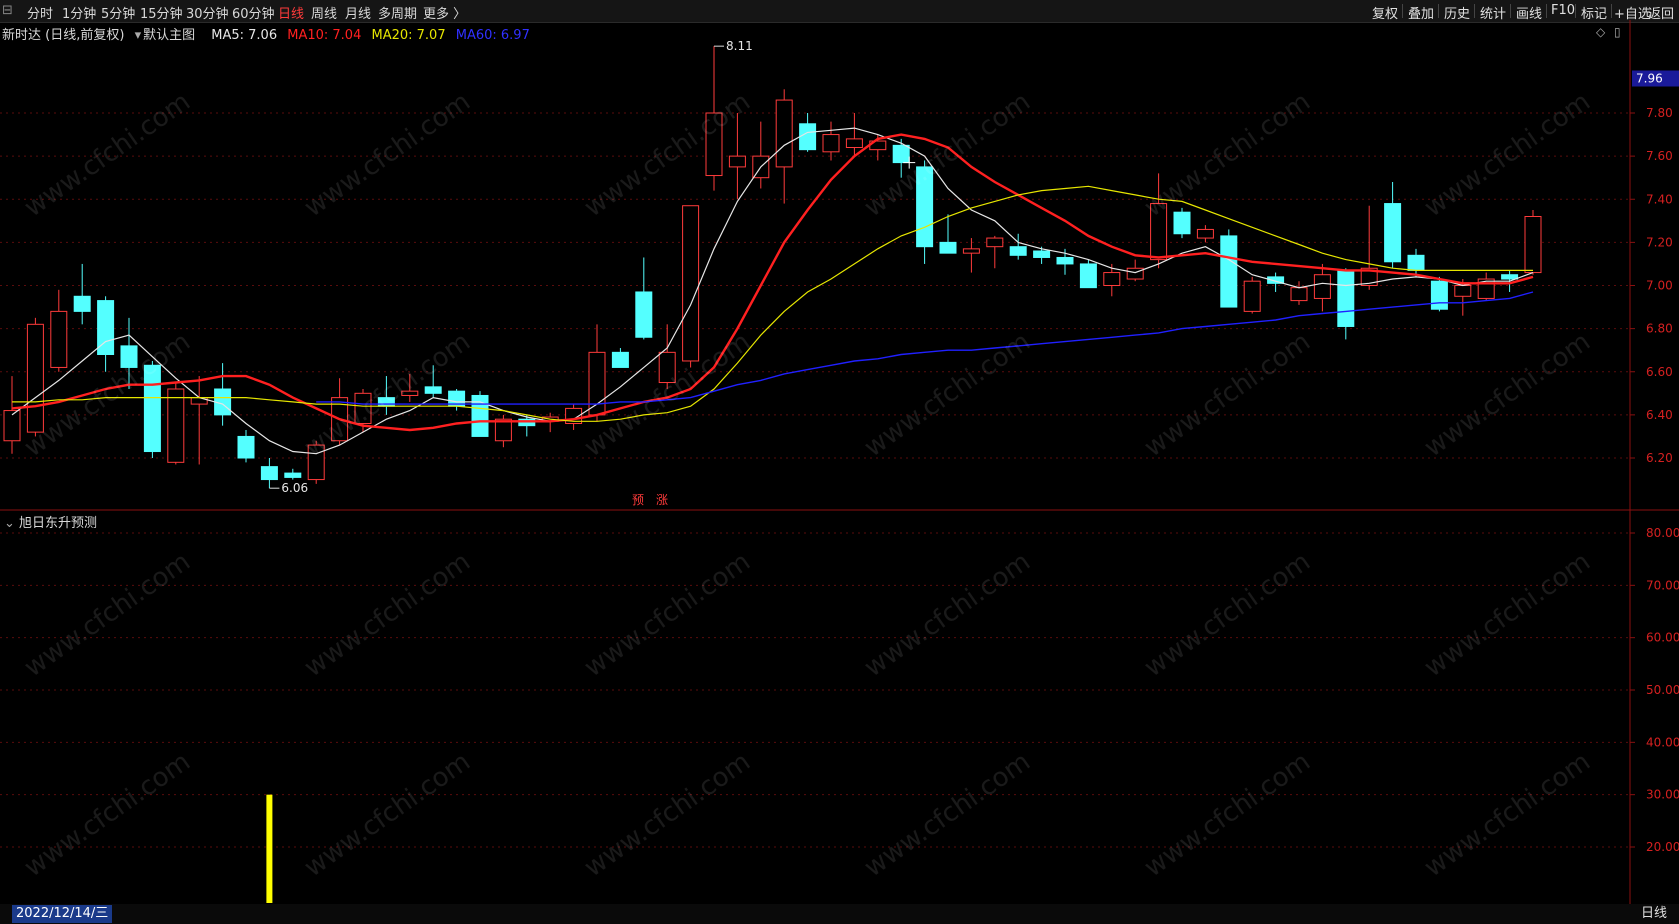 The width and height of the screenshot is (1679, 924). What do you see at coordinates (1659, 286) in the screenshot?
I see `y-tick-label: 7.00` at bounding box center [1659, 286].